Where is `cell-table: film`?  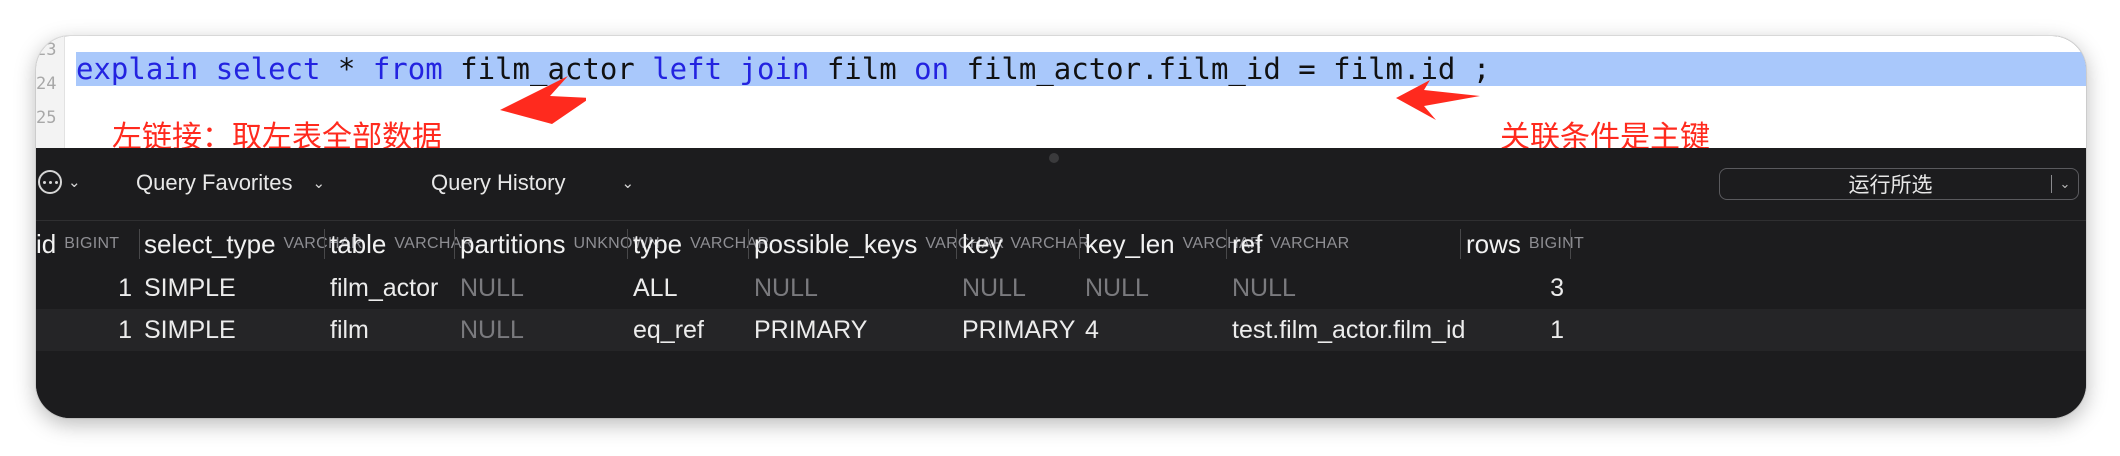
cell-table: film is located at coordinates (349, 330).